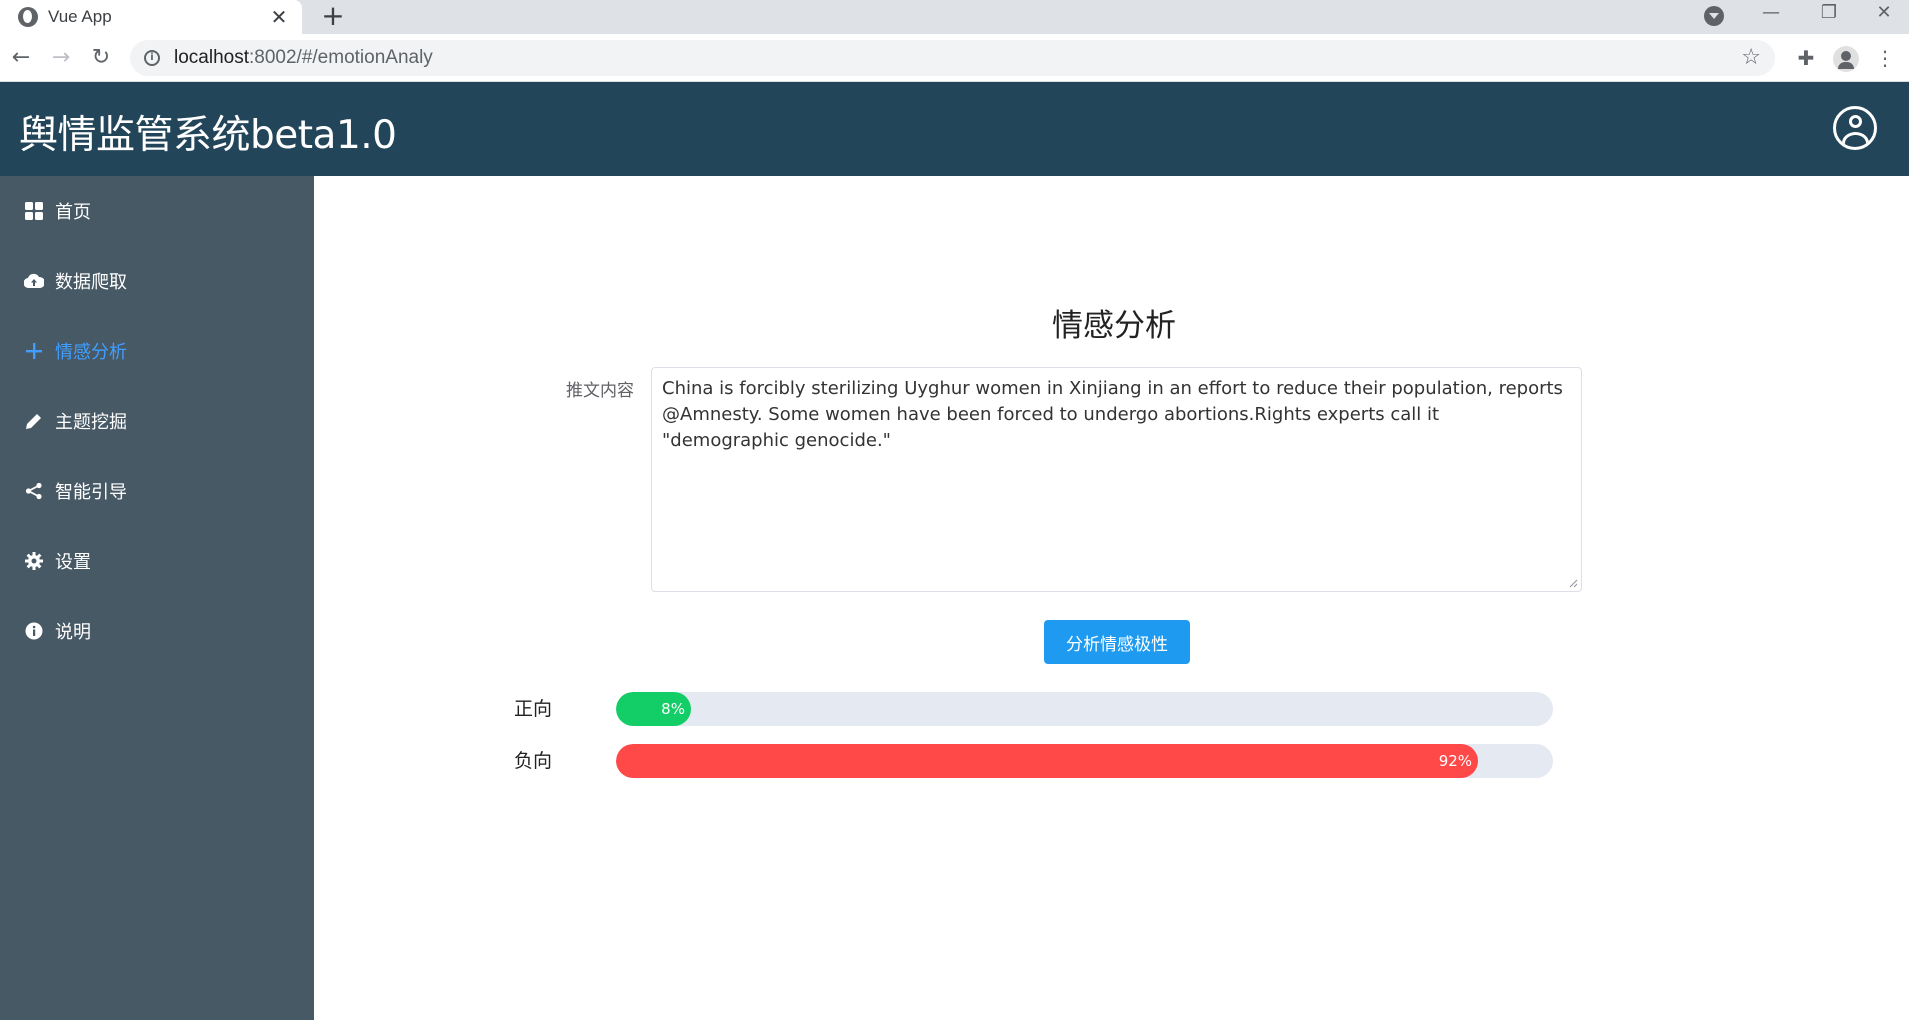 The height and width of the screenshot is (1020, 1909). What do you see at coordinates (34, 561) in the screenshot?
I see `gear-icon` at bounding box center [34, 561].